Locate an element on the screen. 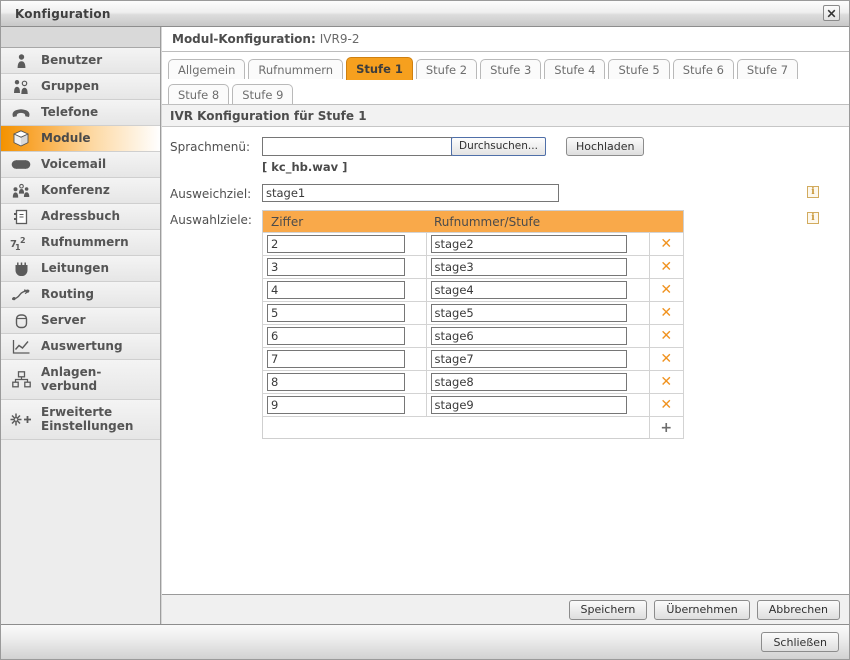 This screenshot has width=850, height=660. tab-stufe-7: Stufe 7 is located at coordinates (767, 69).